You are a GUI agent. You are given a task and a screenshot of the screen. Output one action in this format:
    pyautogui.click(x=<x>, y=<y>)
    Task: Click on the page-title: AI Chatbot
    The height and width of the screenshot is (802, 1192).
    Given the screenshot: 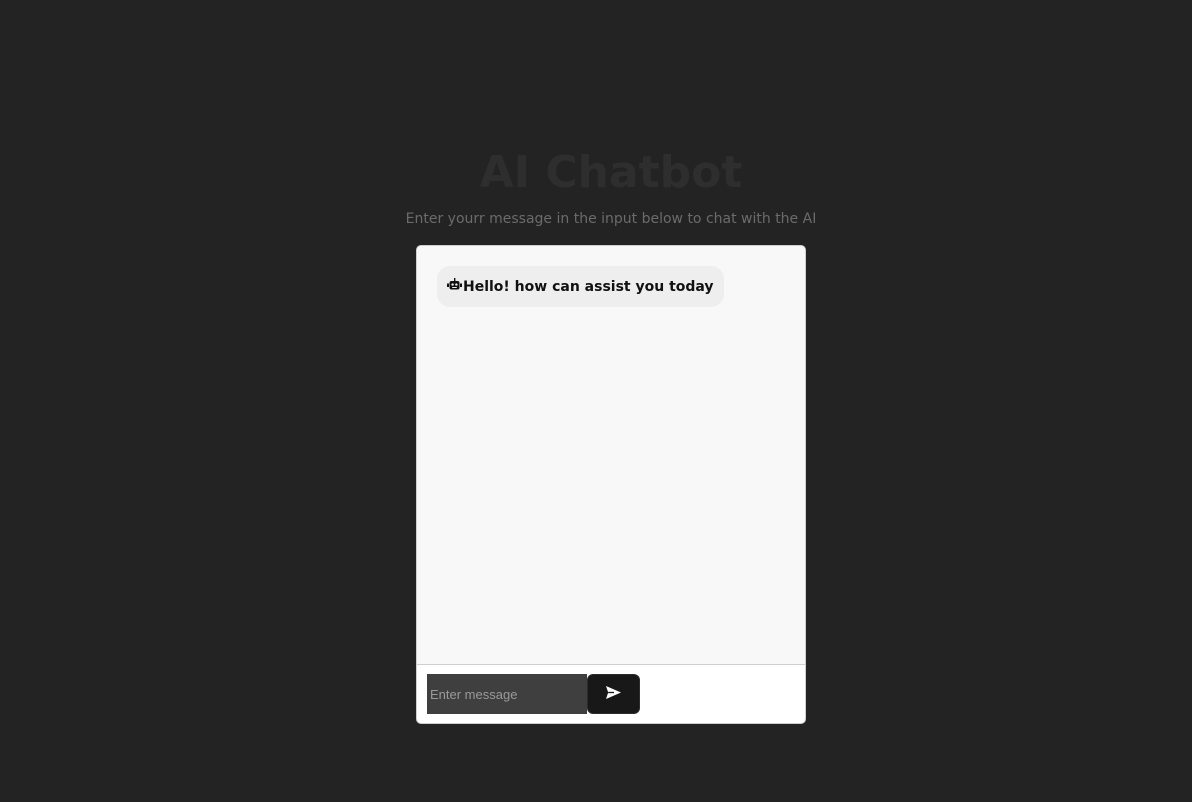 What is the action you would take?
    pyautogui.click(x=611, y=172)
    